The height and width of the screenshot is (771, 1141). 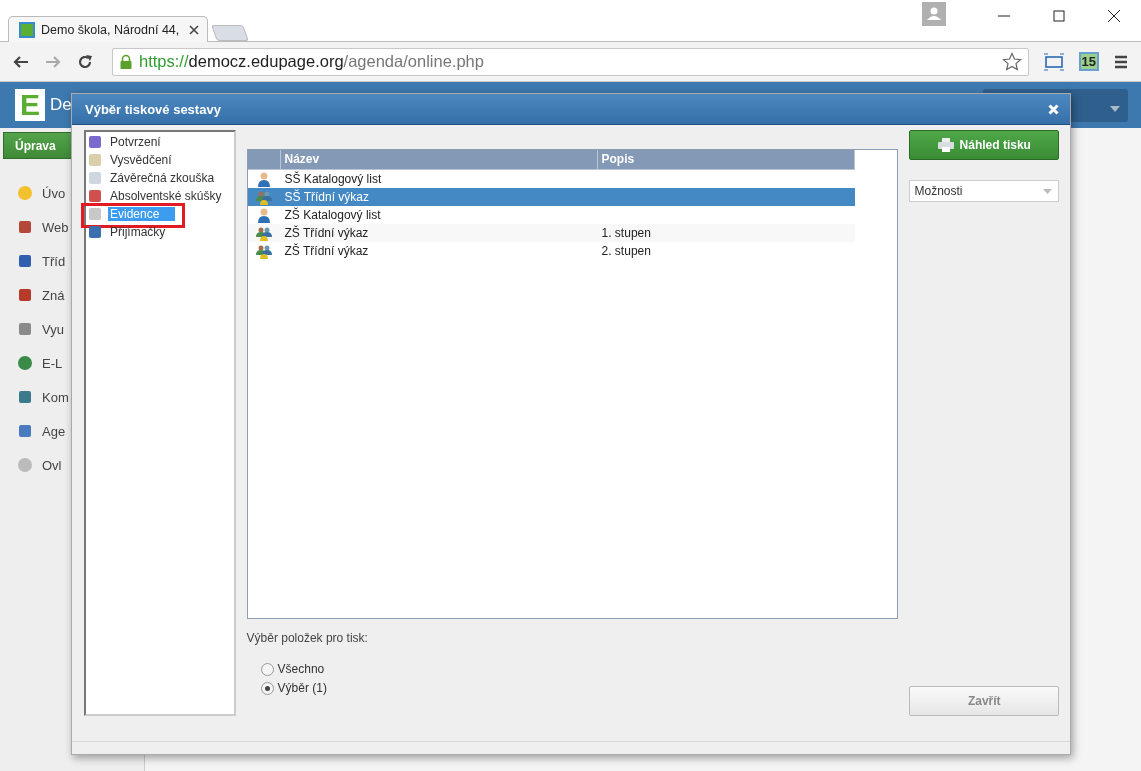 What do you see at coordinates (570, 61) in the screenshot?
I see `address-bar: https://democz.edupage.org/agenda/online.php` at bounding box center [570, 61].